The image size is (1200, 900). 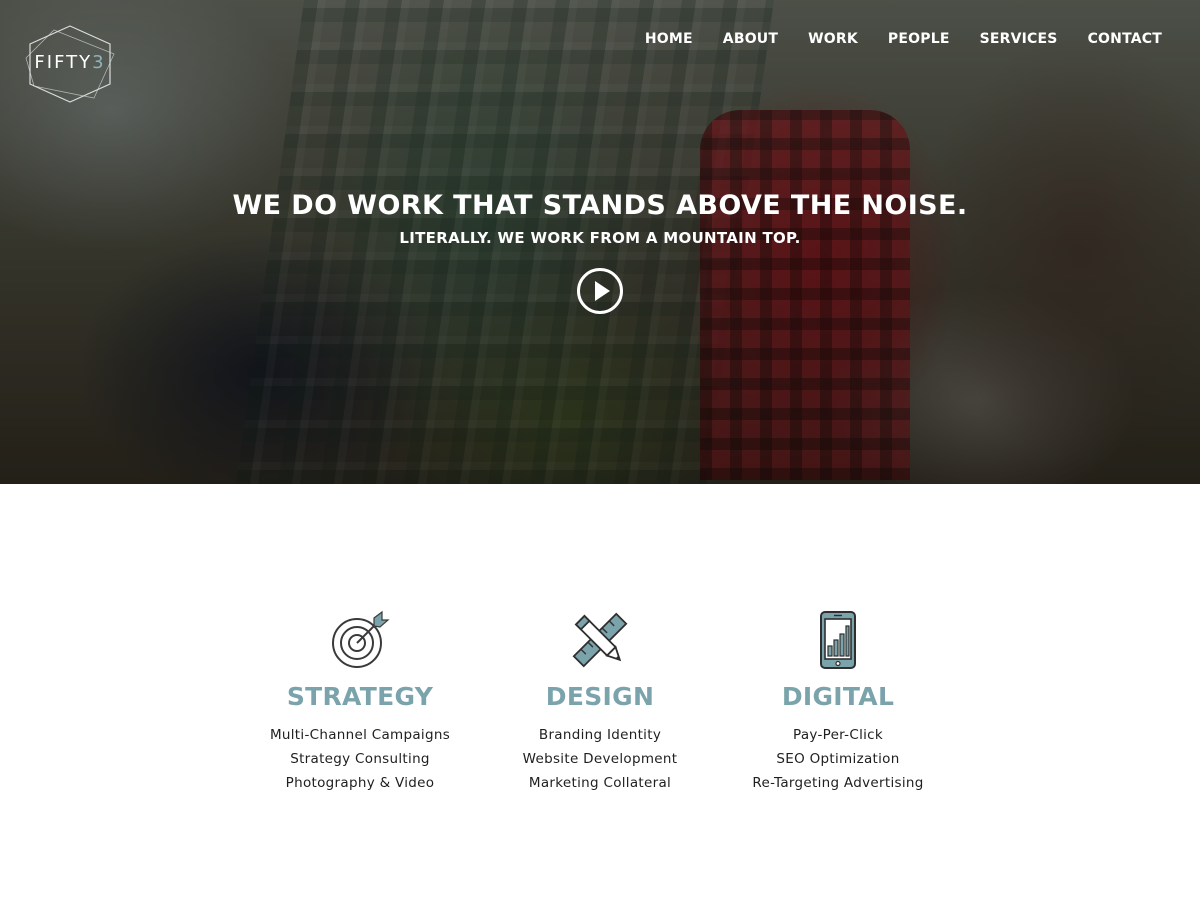 What do you see at coordinates (919, 39) in the screenshot?
I see `nav-item-people: PEOPLE` at bounding box center [919, 39].